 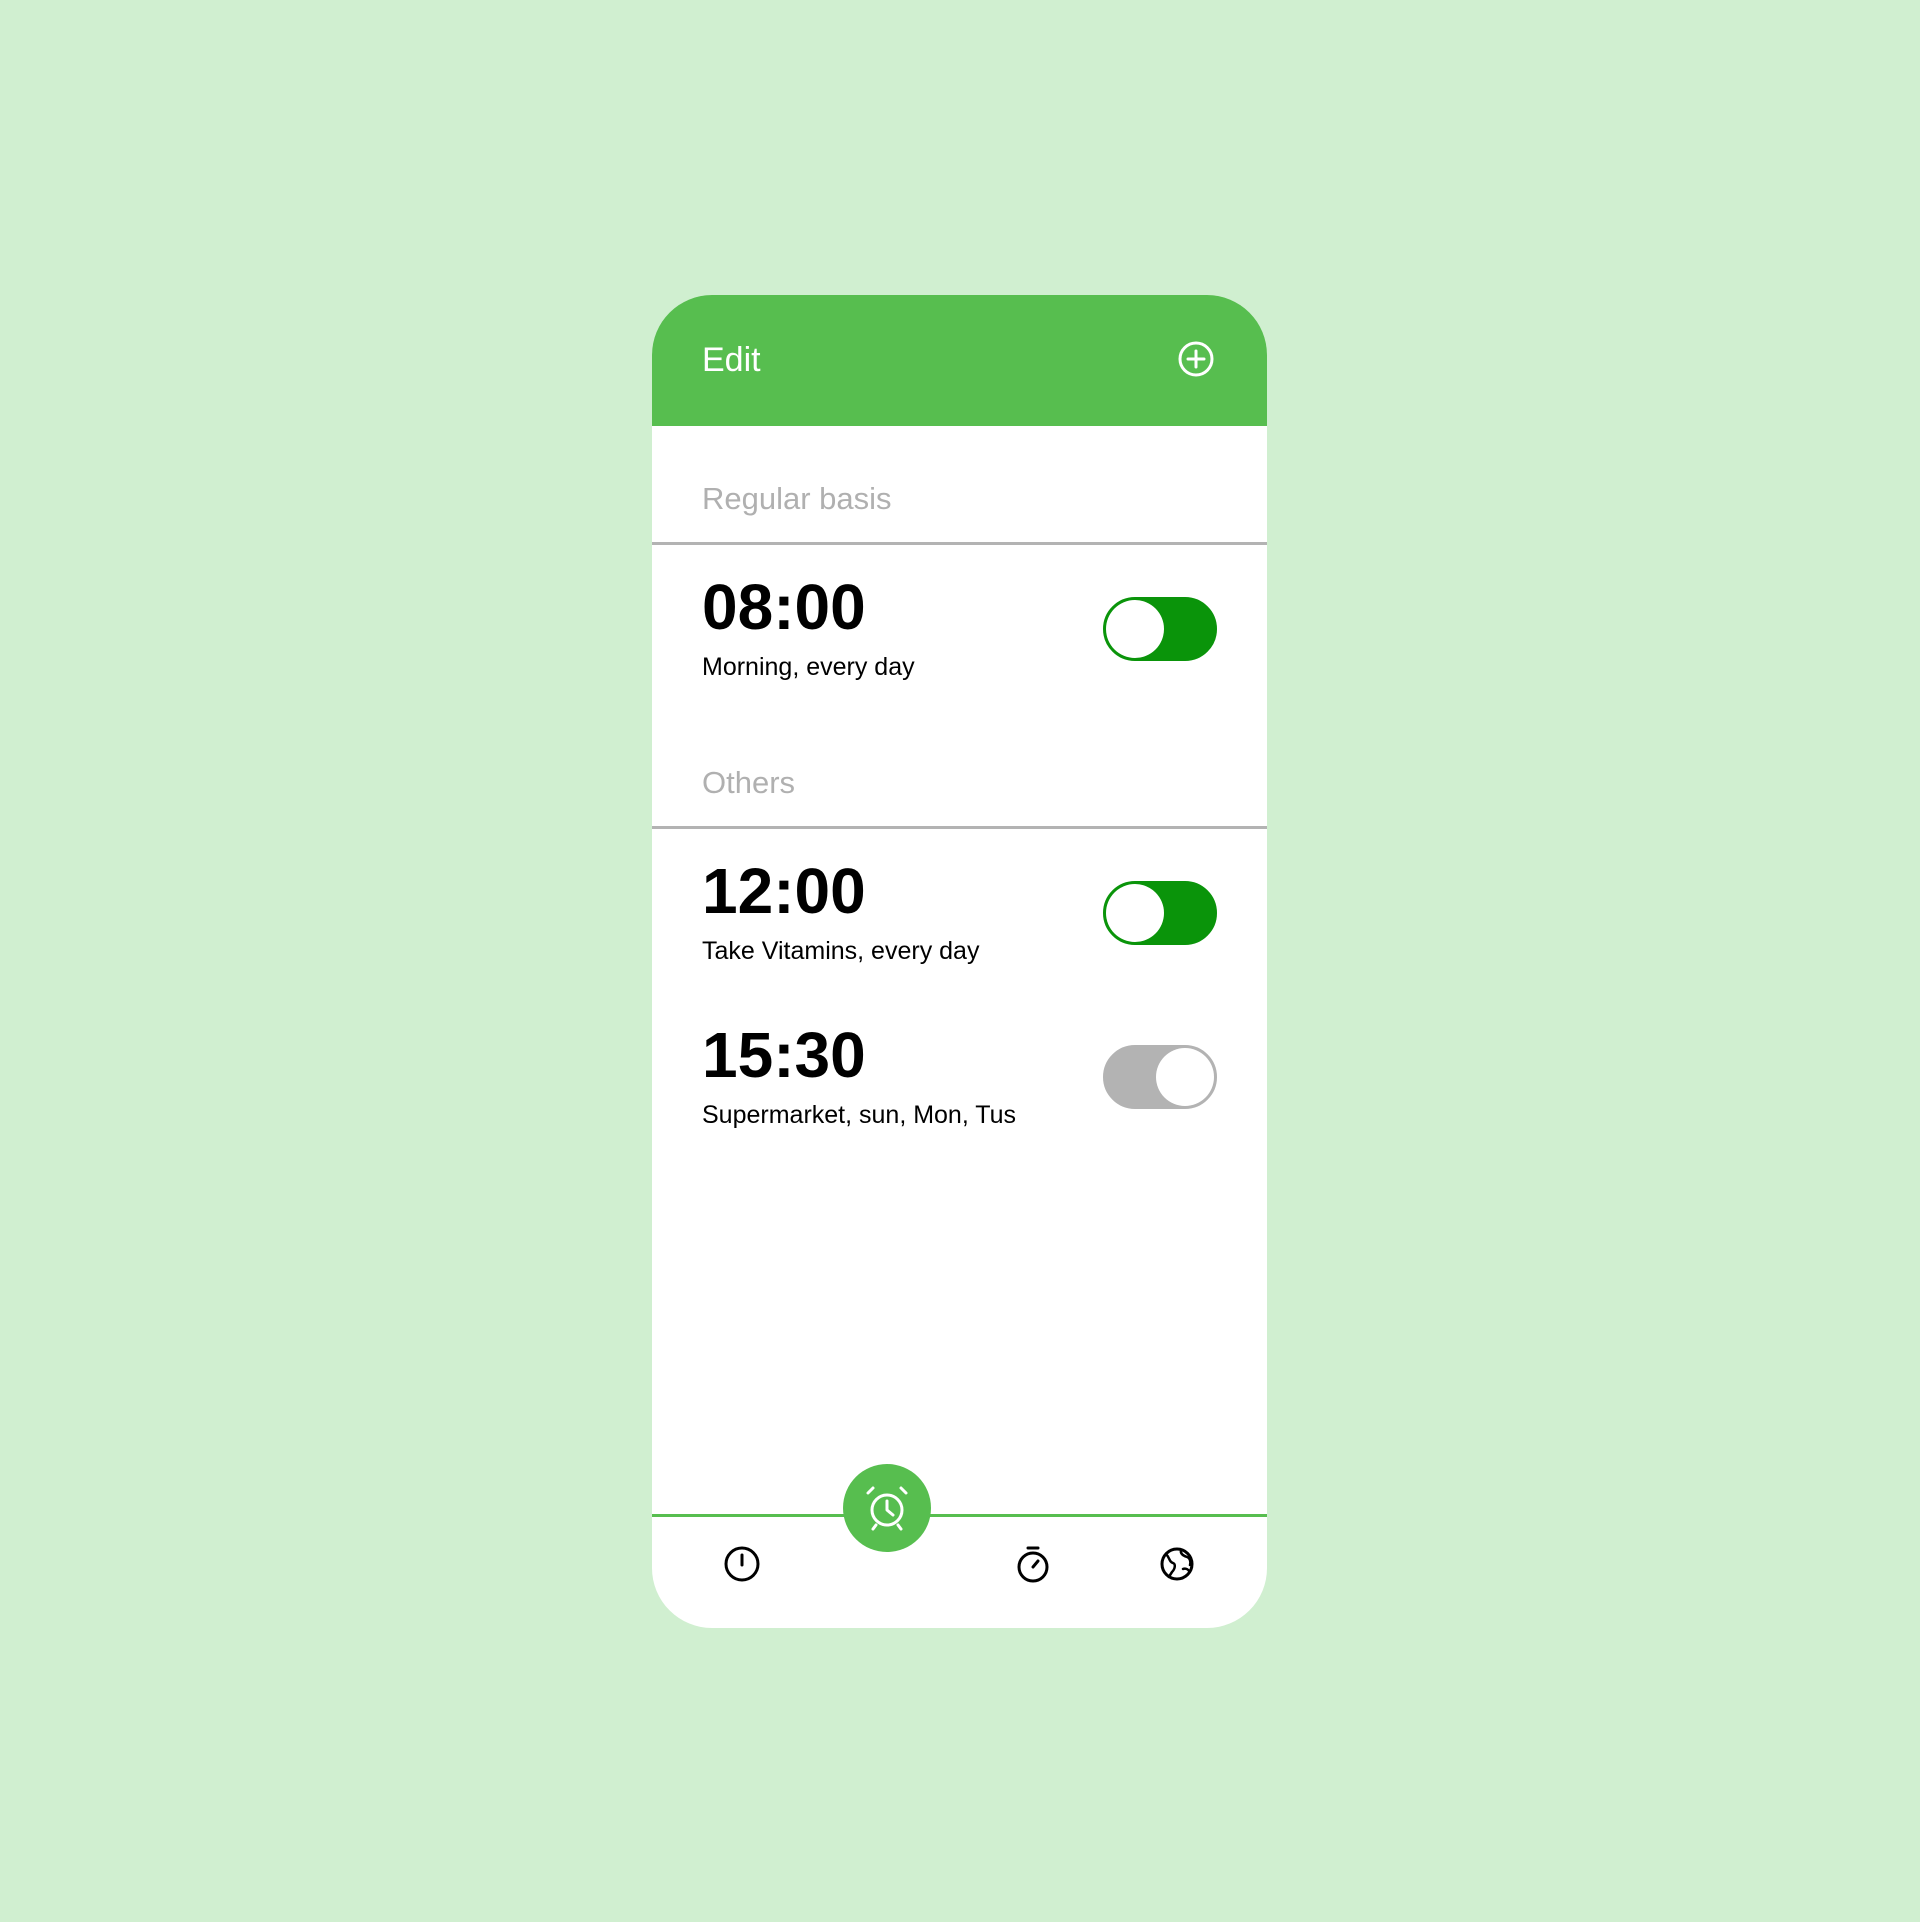 I want to click on nav-alarm-tab, so click(x=887, y=1508).